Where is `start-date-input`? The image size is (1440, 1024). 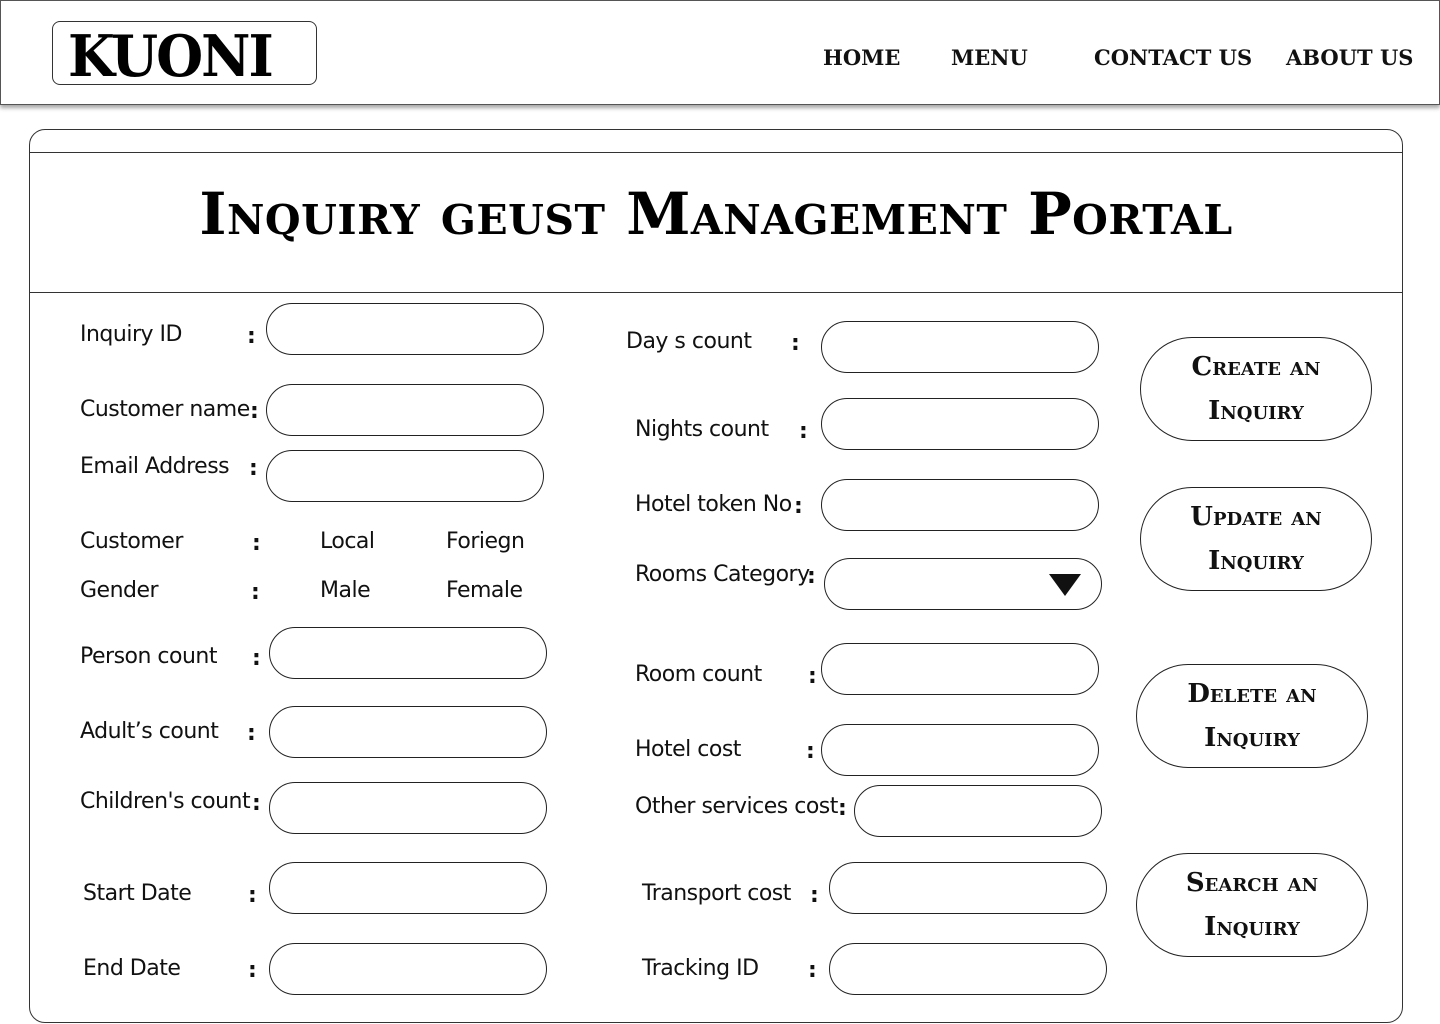
start-date-input is located at coordinates (408, 888).